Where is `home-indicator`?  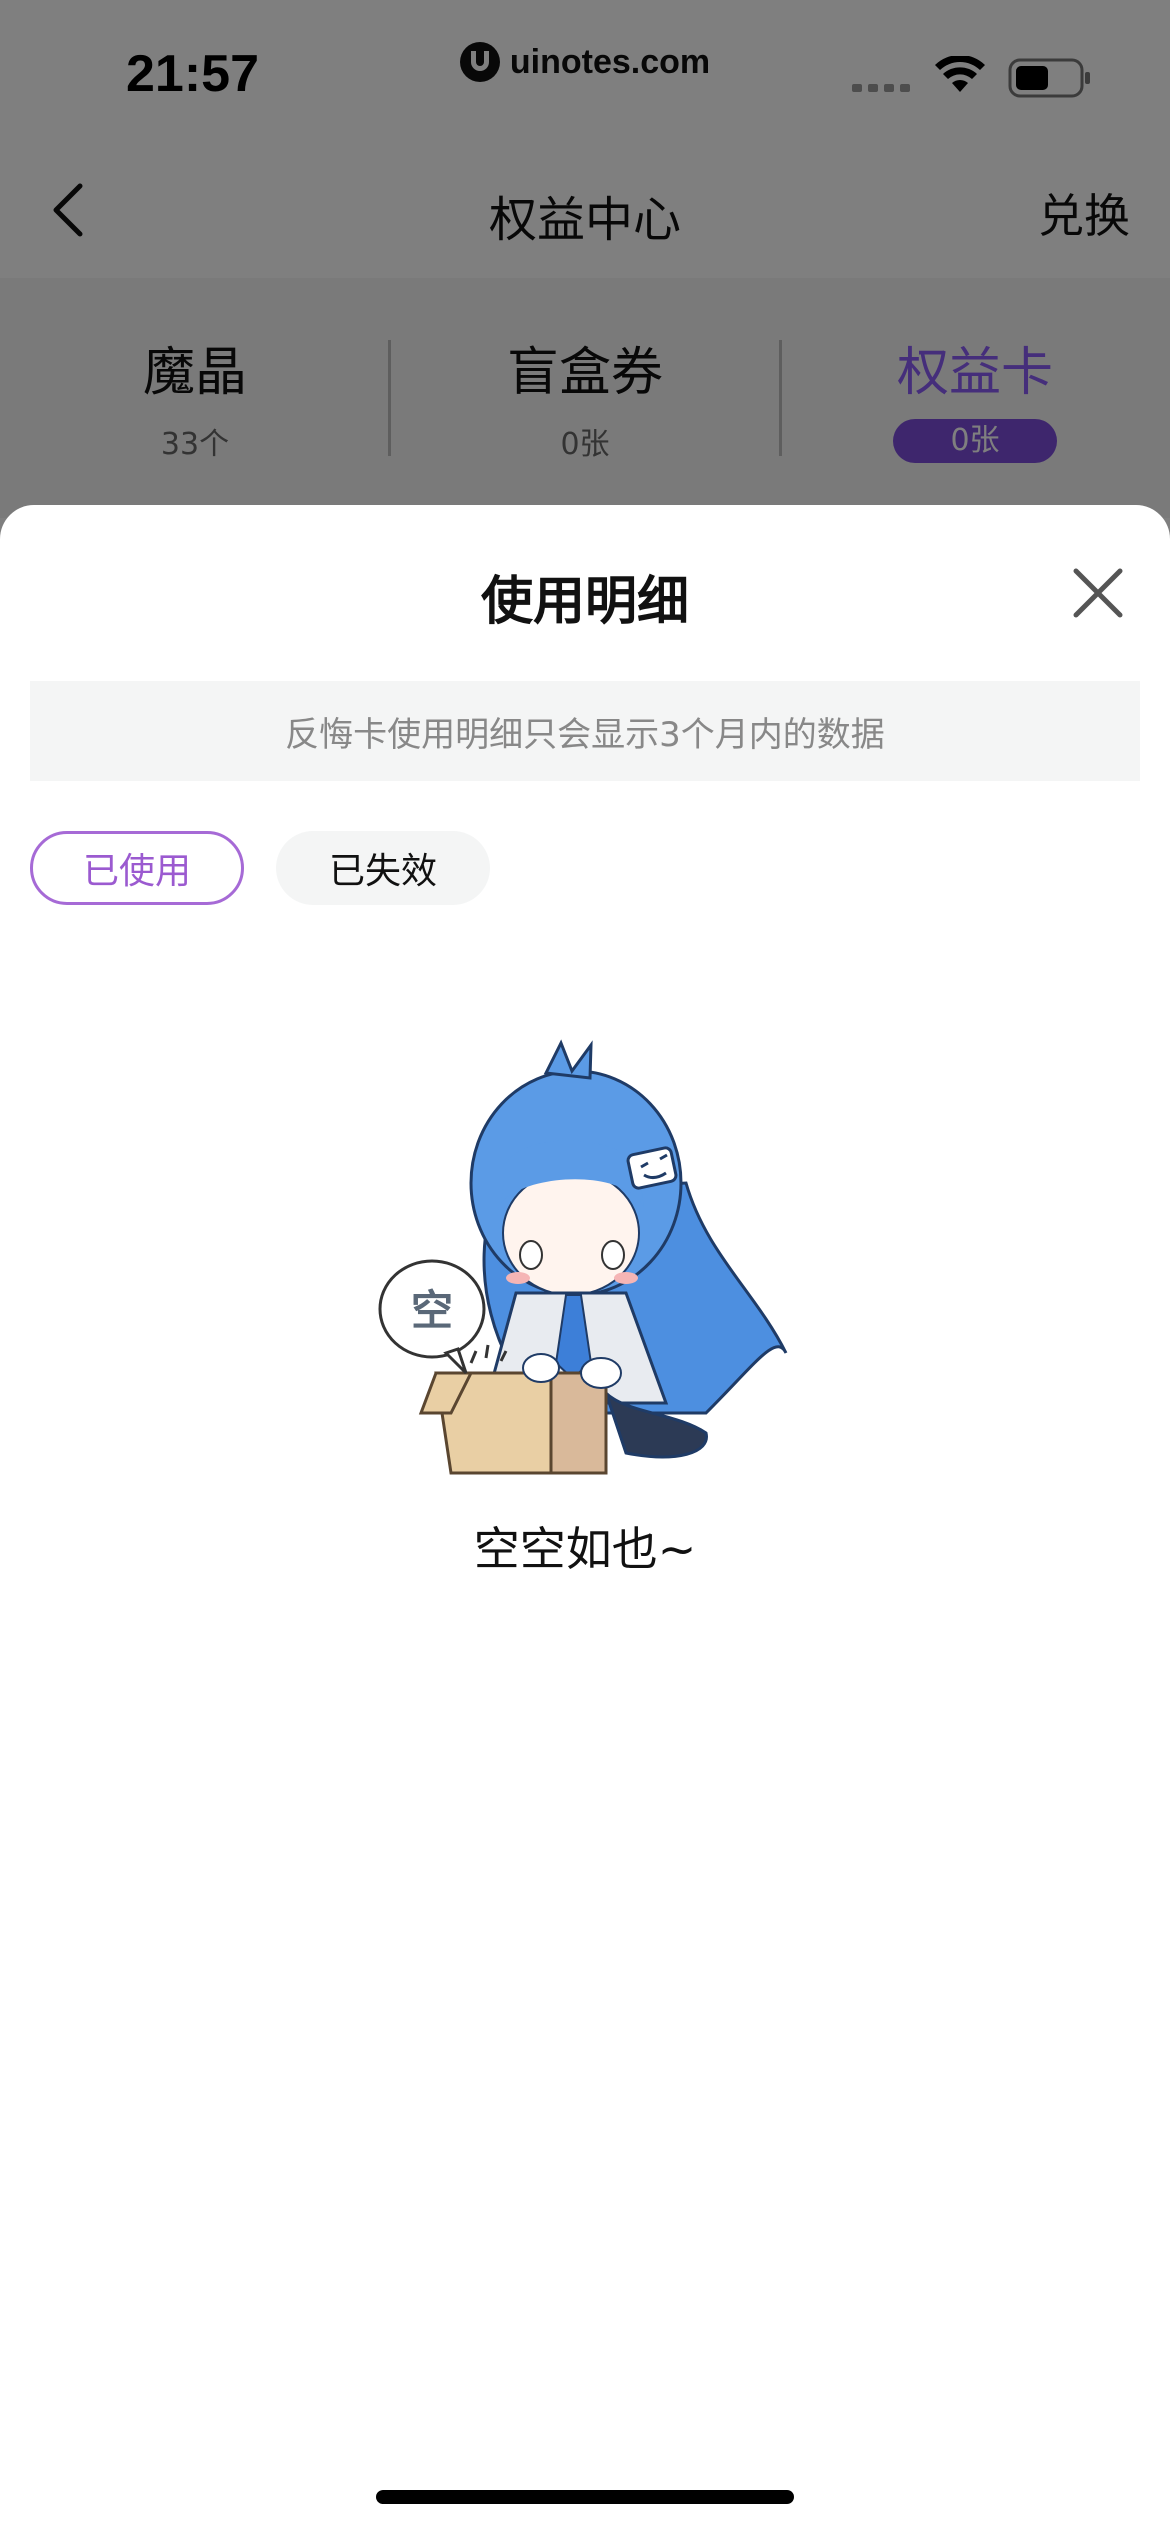 home-indicator is located at coordinates (585, 2497).